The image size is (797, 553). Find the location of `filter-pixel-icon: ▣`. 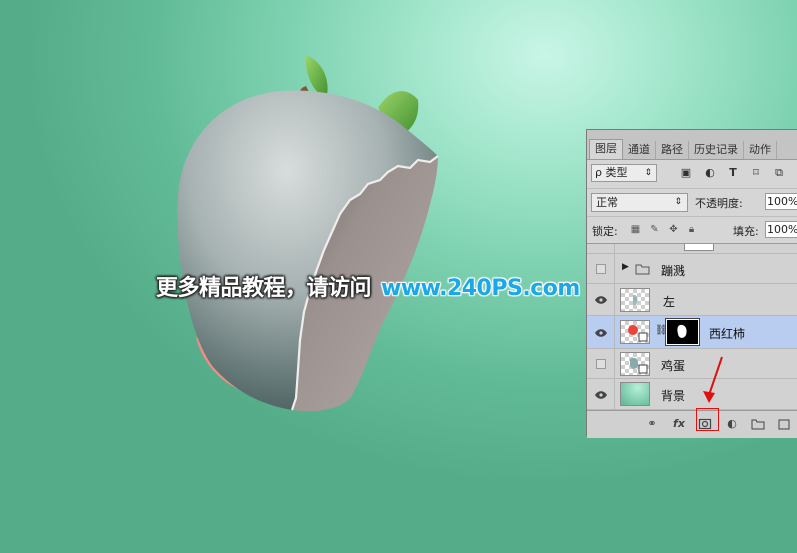

filter-pixel-icon: ▣ is located at coordinates (686, 173).